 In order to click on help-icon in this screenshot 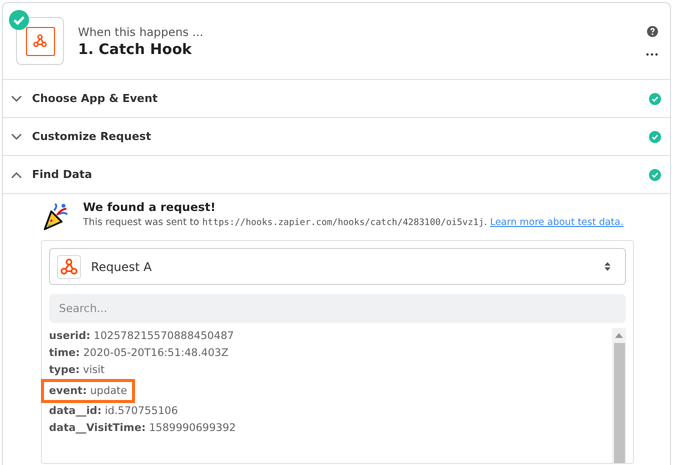, I will do `click(652, 31)`.